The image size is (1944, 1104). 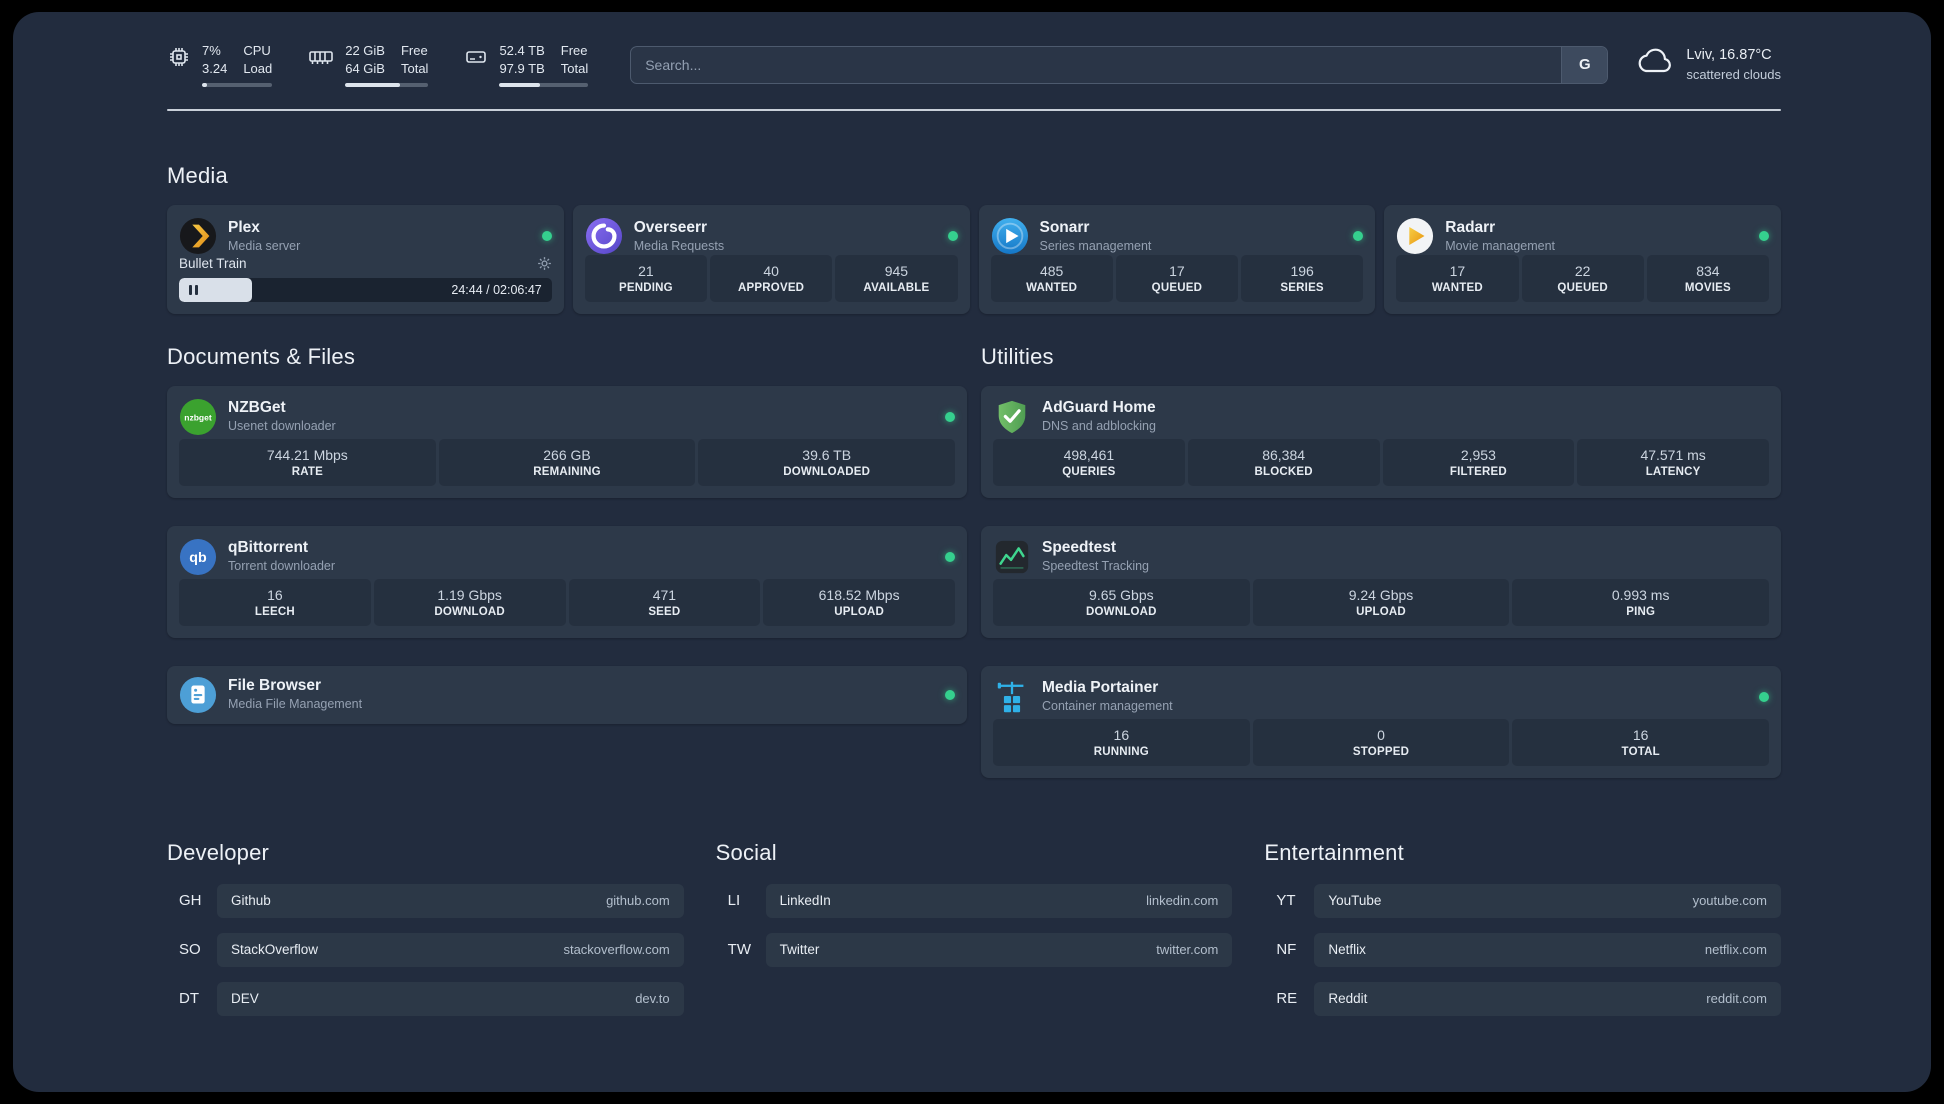 I want to click on search-input, so click(x=1096, y=64).